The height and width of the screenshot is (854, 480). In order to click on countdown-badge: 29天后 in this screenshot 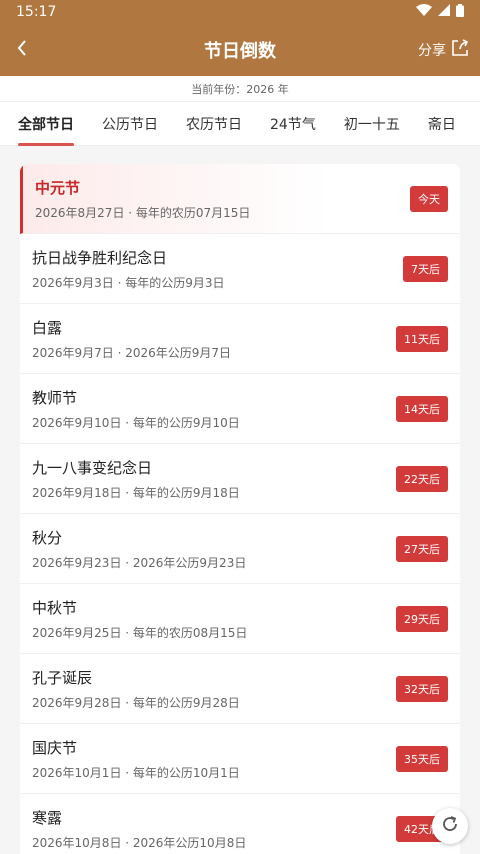, I will do `click(422, 618)`.